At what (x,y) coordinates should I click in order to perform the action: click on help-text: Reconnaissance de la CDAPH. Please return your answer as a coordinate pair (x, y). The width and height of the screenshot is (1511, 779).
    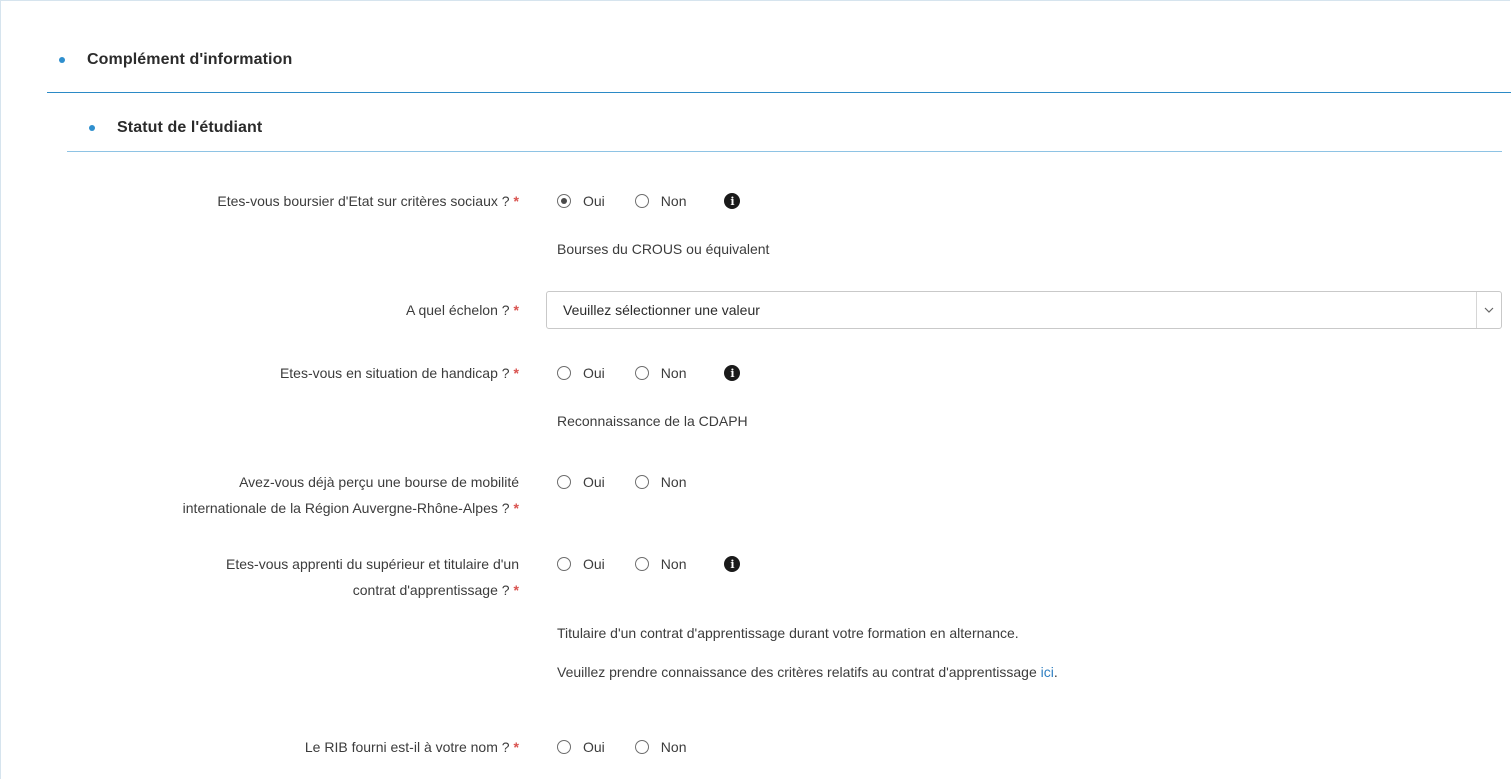
    Looking at the image, I should click on (652, 421).